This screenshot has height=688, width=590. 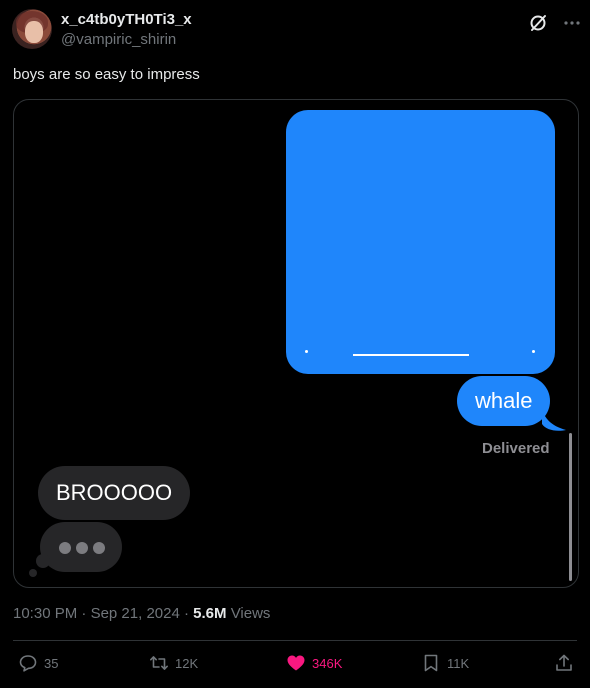 I want to click on reply-count: 35, so click(x=51, y=663).